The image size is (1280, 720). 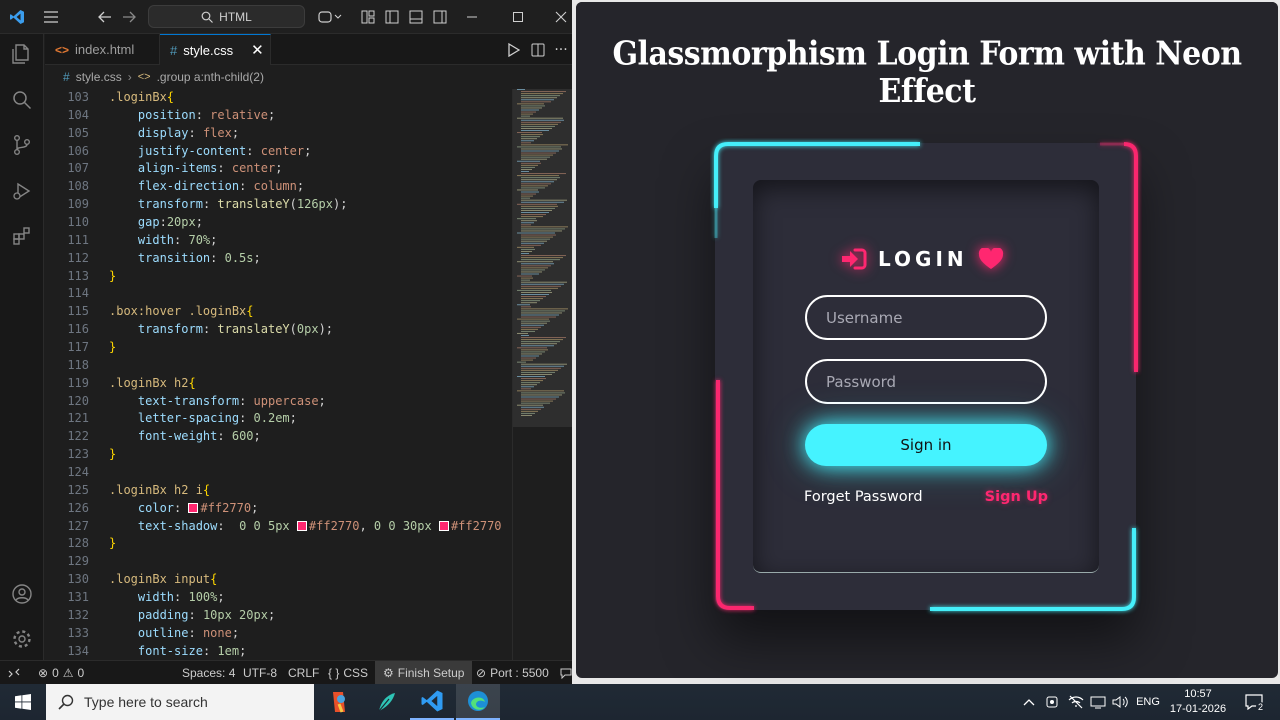 What do you see at coordinates (392, 17) in the screenshot?
I see `toggle-sidebar-icon` at bounding box center [392, 17].